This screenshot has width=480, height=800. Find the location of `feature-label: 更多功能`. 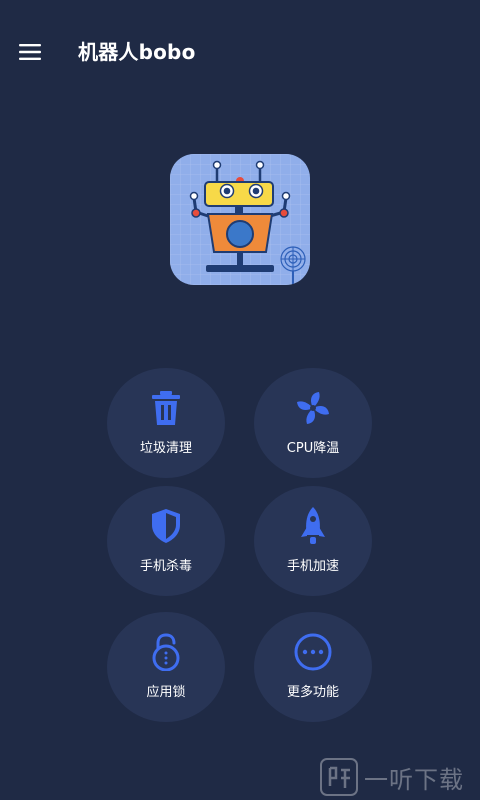

feature-label: 更多功能 is located at coordinates (312, 692).